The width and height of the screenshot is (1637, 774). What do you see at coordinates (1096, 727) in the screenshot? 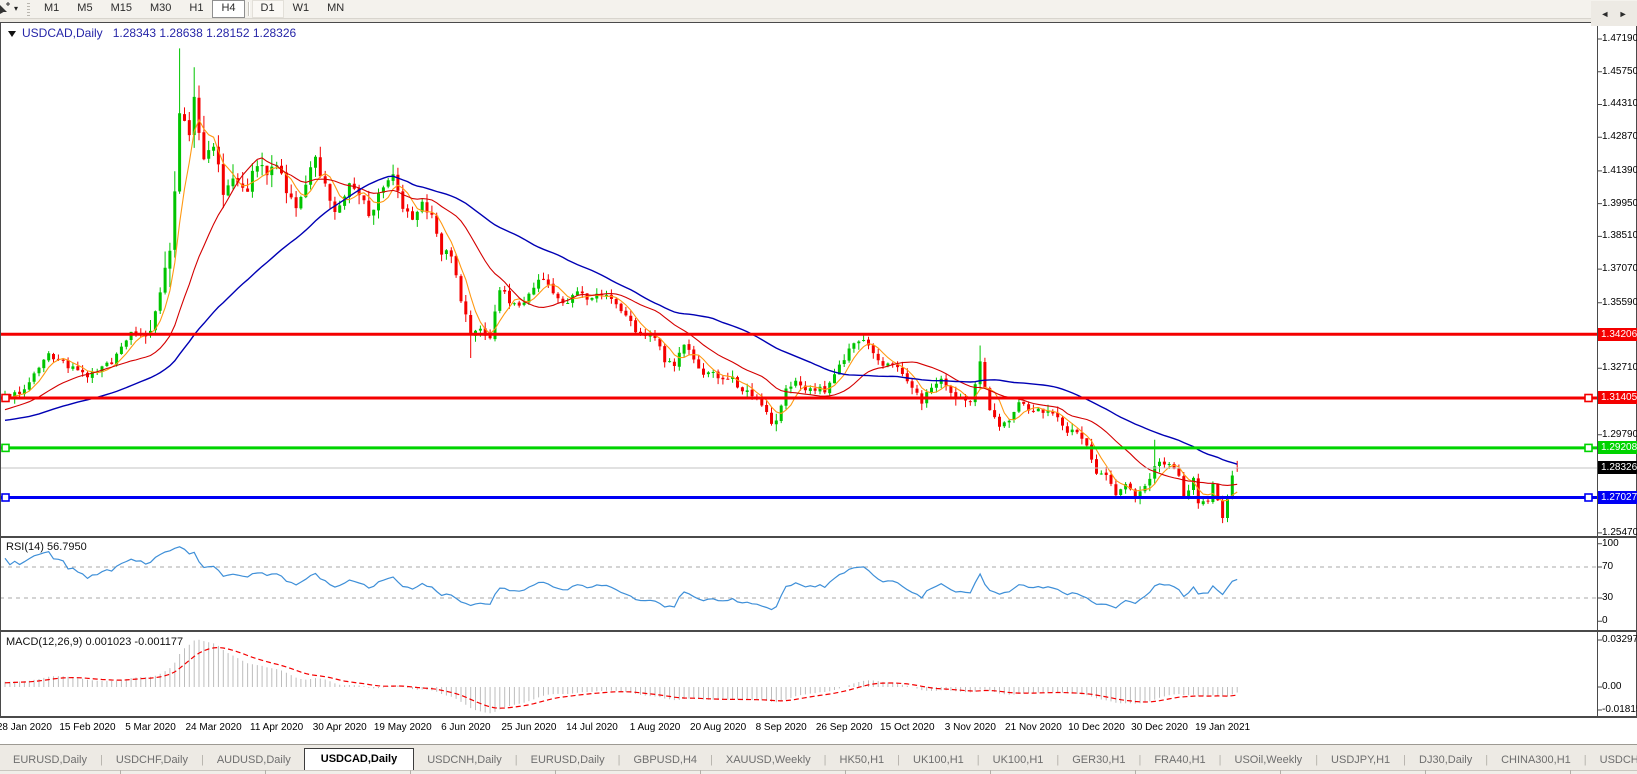
I see `date-label: 10 Dec 2020` at bounding box center [1096, 727].